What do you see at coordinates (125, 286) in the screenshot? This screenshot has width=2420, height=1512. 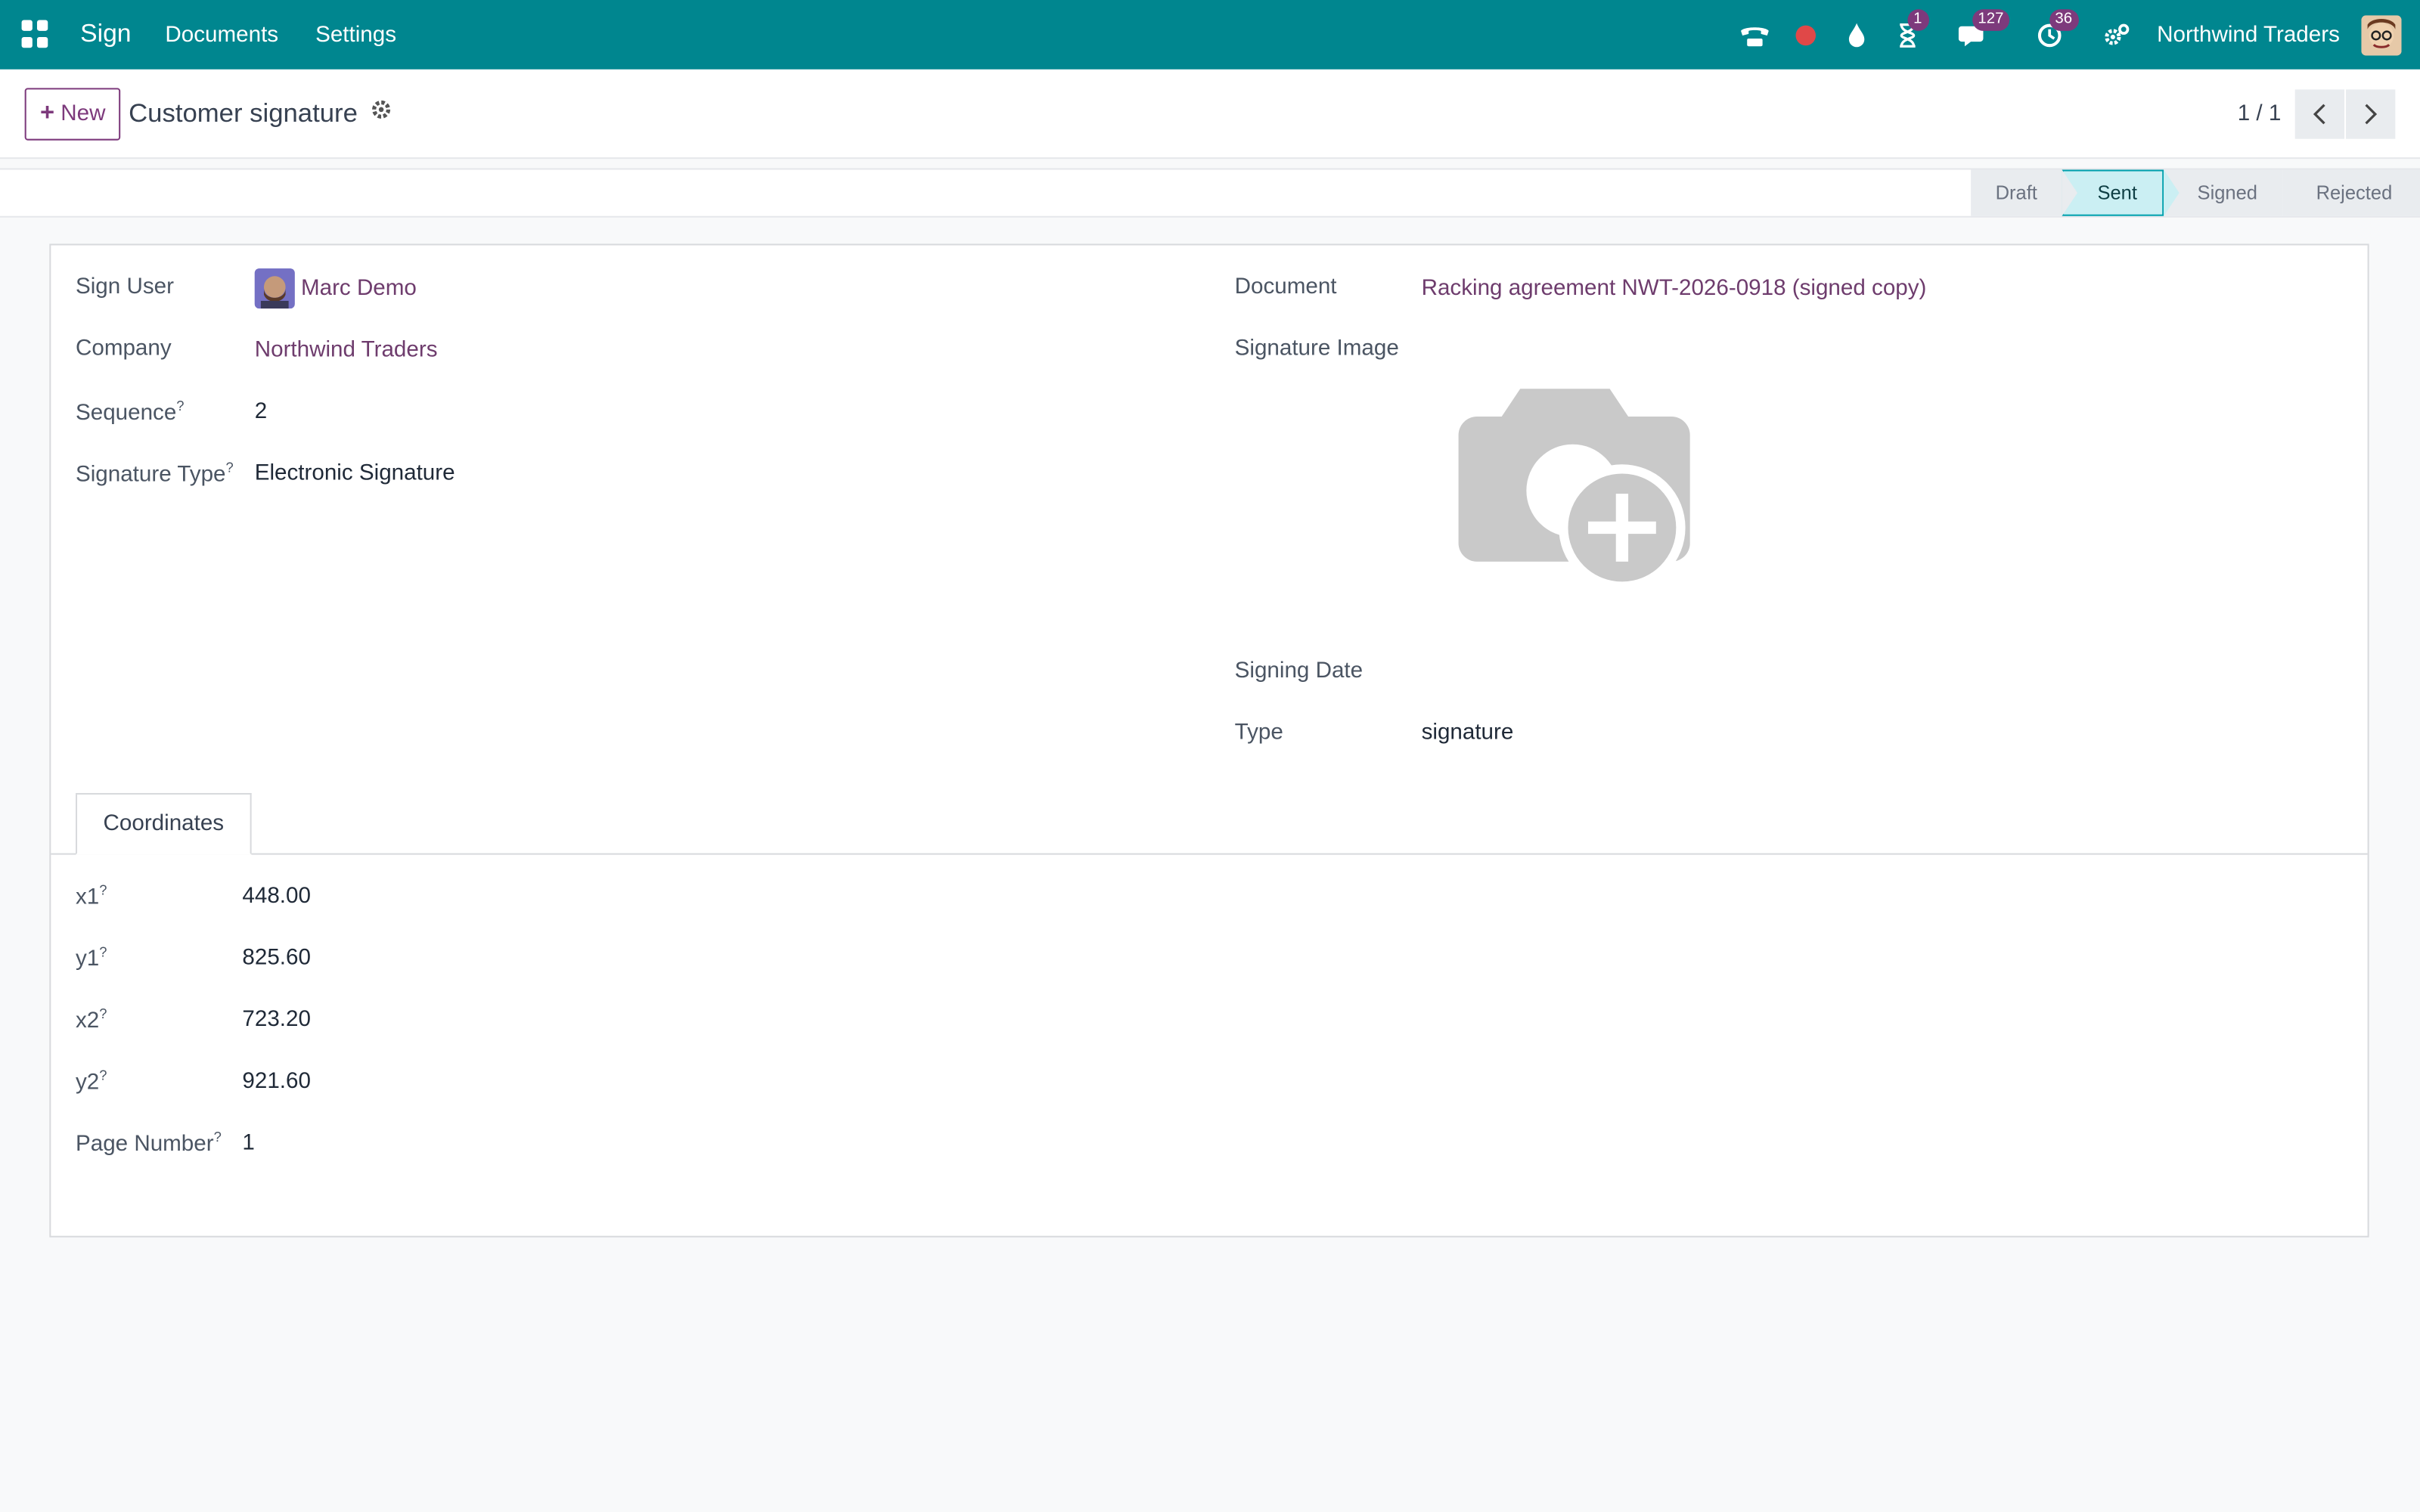 I see `sign-user-label: Sign User` at bounding box center [125, 286].